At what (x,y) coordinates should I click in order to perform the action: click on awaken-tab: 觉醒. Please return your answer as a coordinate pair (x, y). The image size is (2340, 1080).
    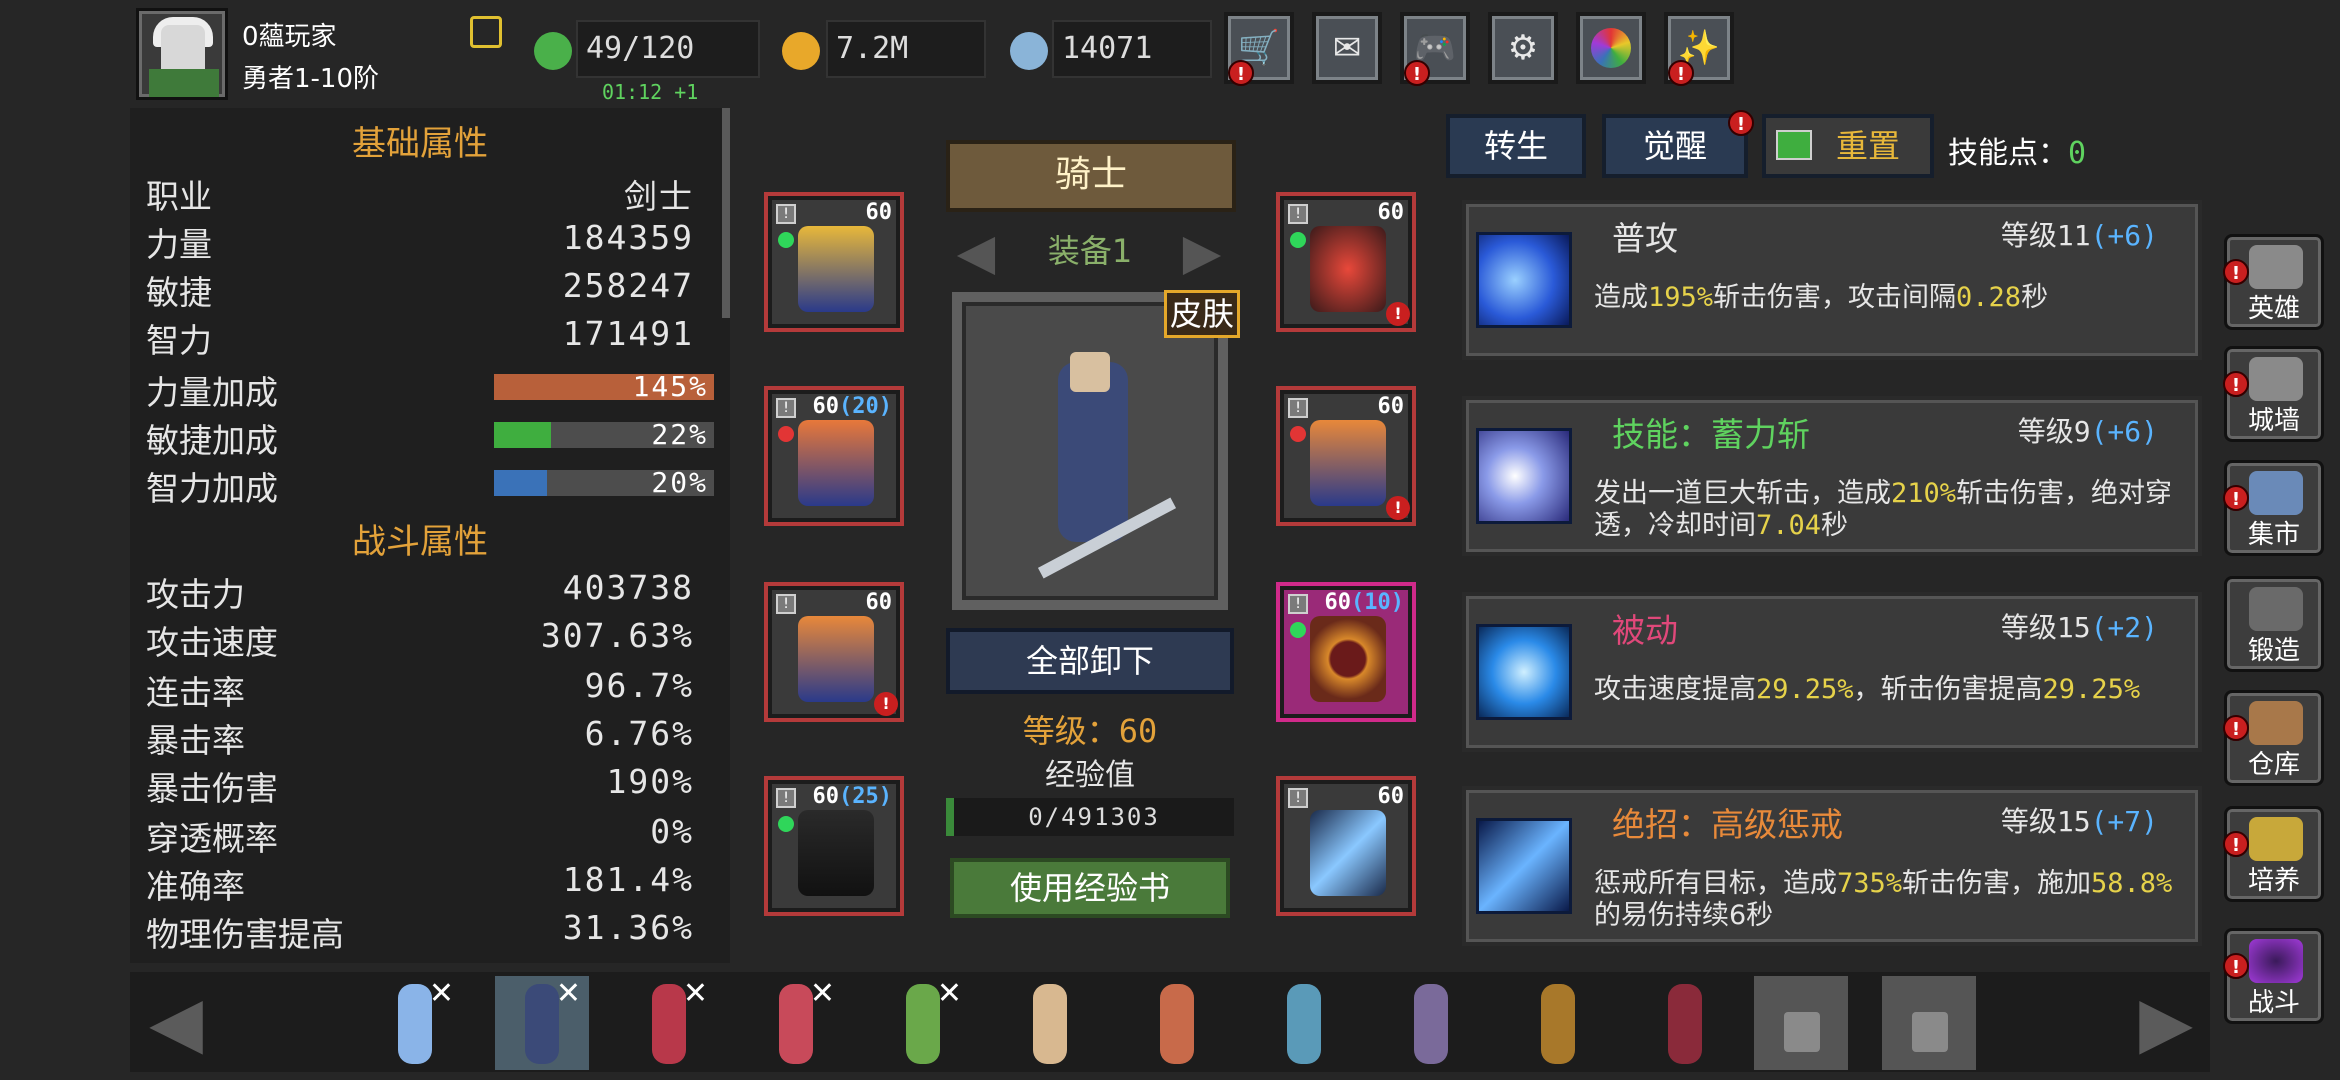
    Looking at the image, I should click on (1675, 146).